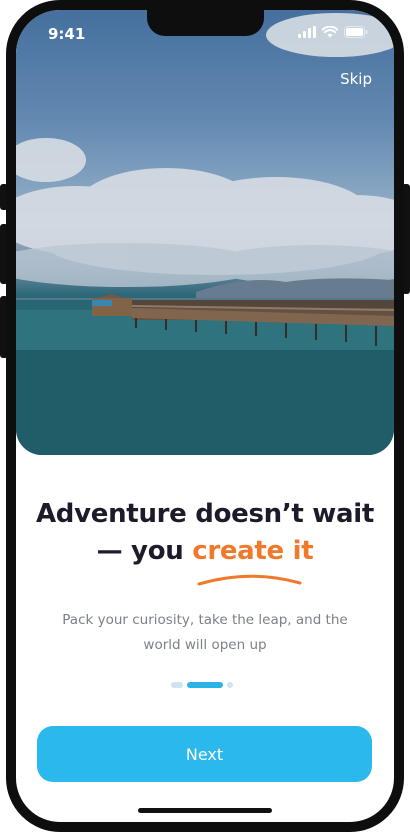  What do you see at coordinates (205, 810) in the screenshot?
I see `home-indicator` at bounding box center [205, 810].